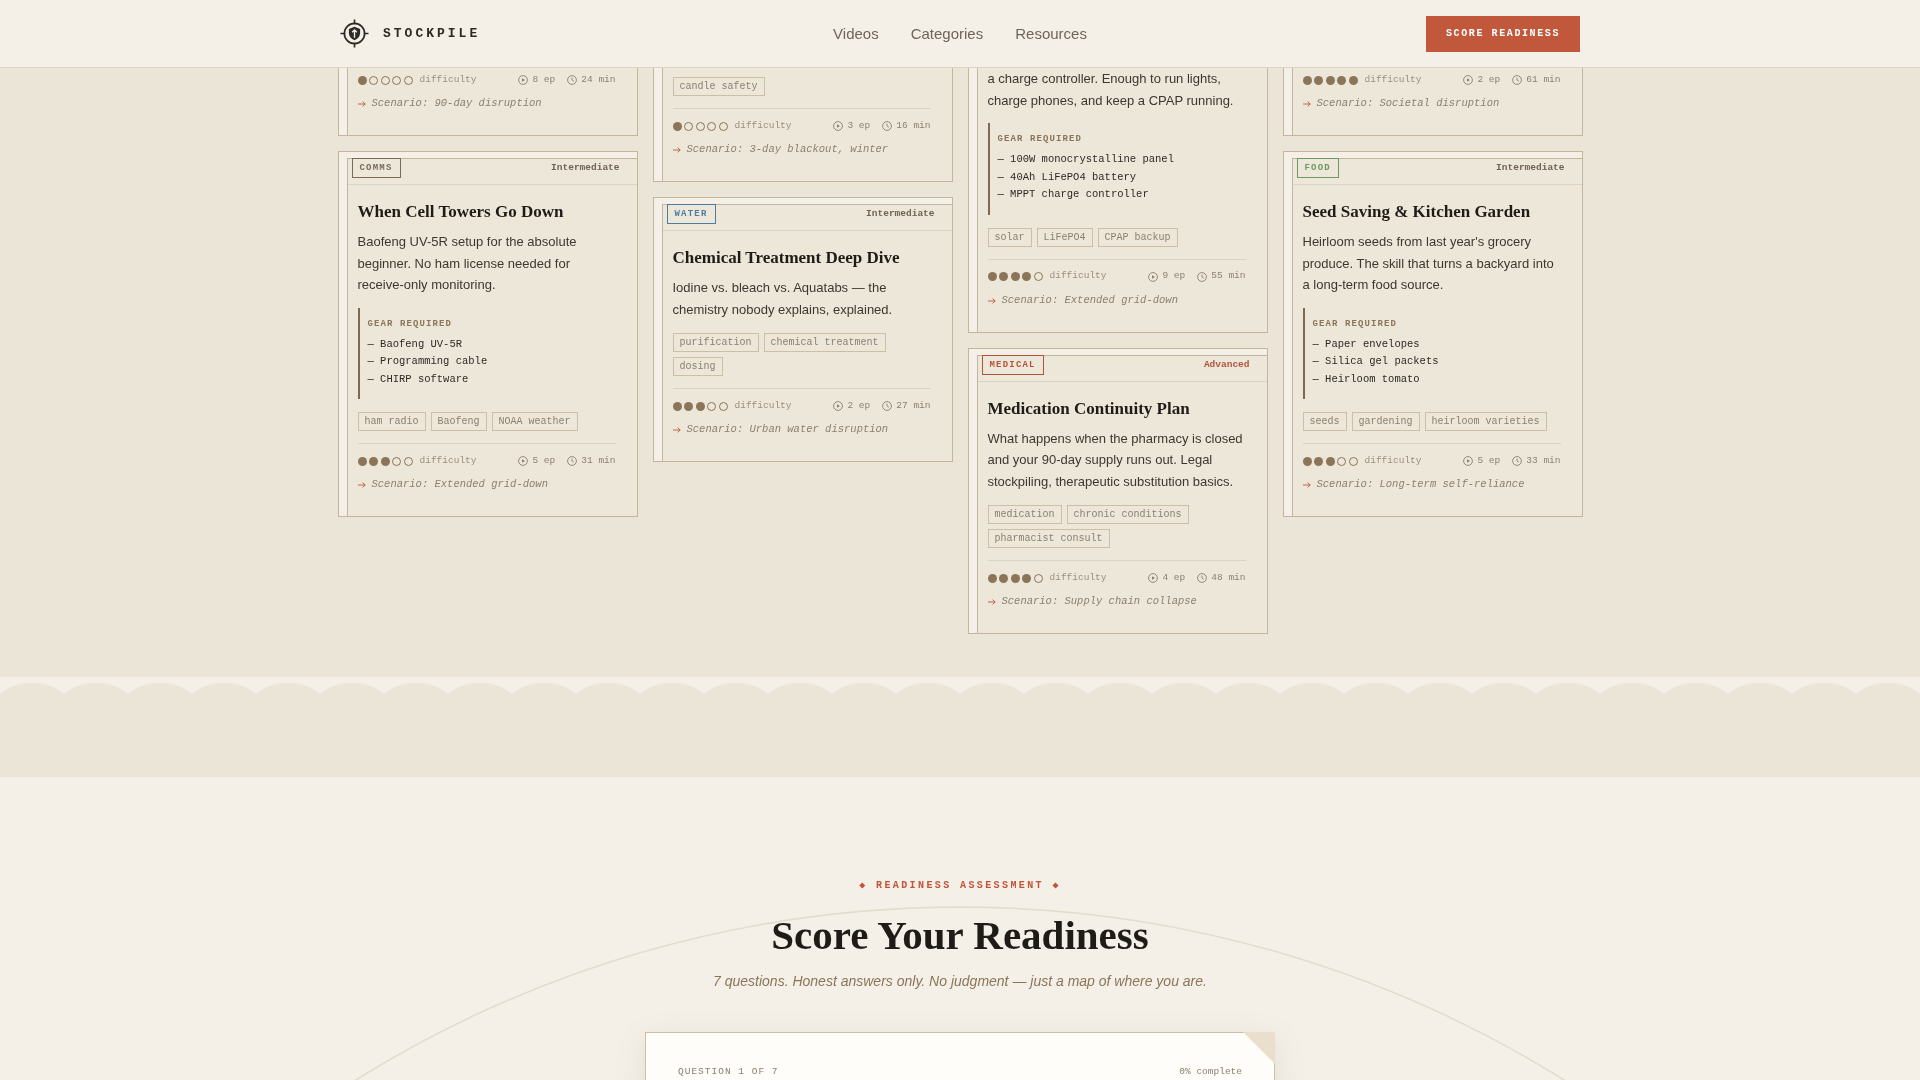  Describe the element at coordinates (354, 33) in the screenshot. I see `shield-compass-icon` at that location.